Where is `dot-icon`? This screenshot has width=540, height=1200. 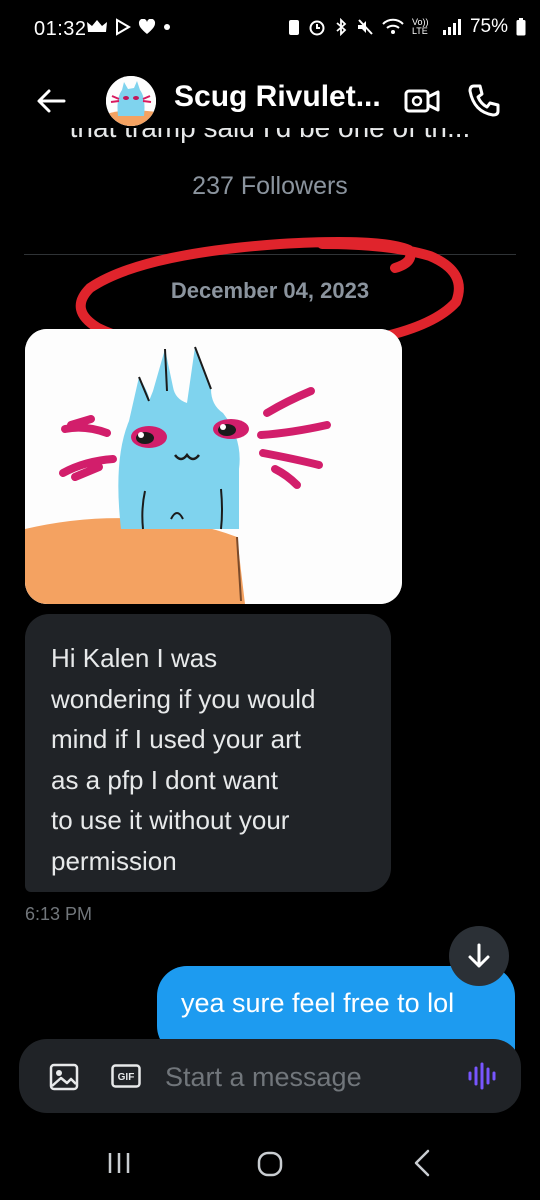 dot-icon is located at coordinates (167, 27).